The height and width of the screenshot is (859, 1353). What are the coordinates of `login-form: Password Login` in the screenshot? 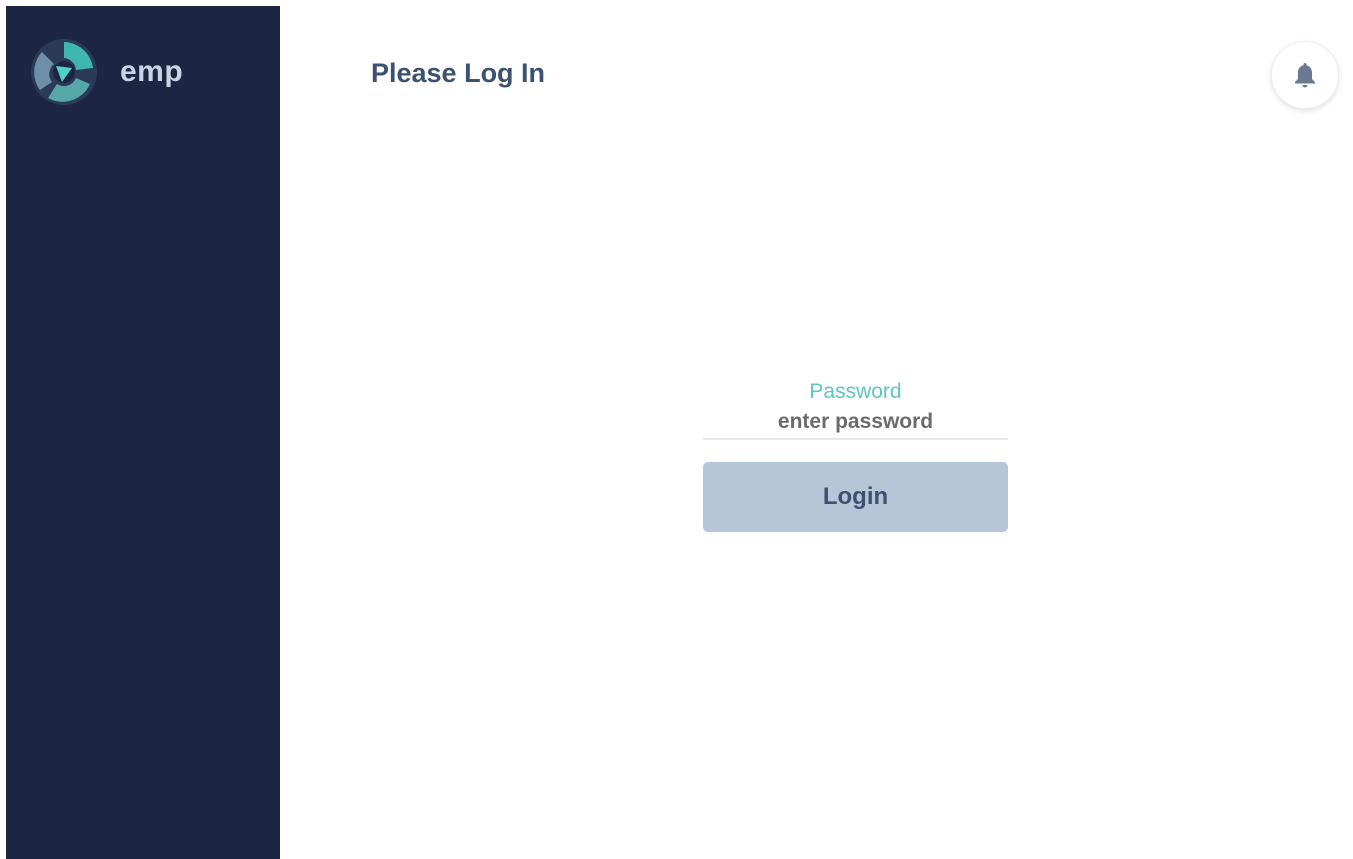 It's located at (855, 455).